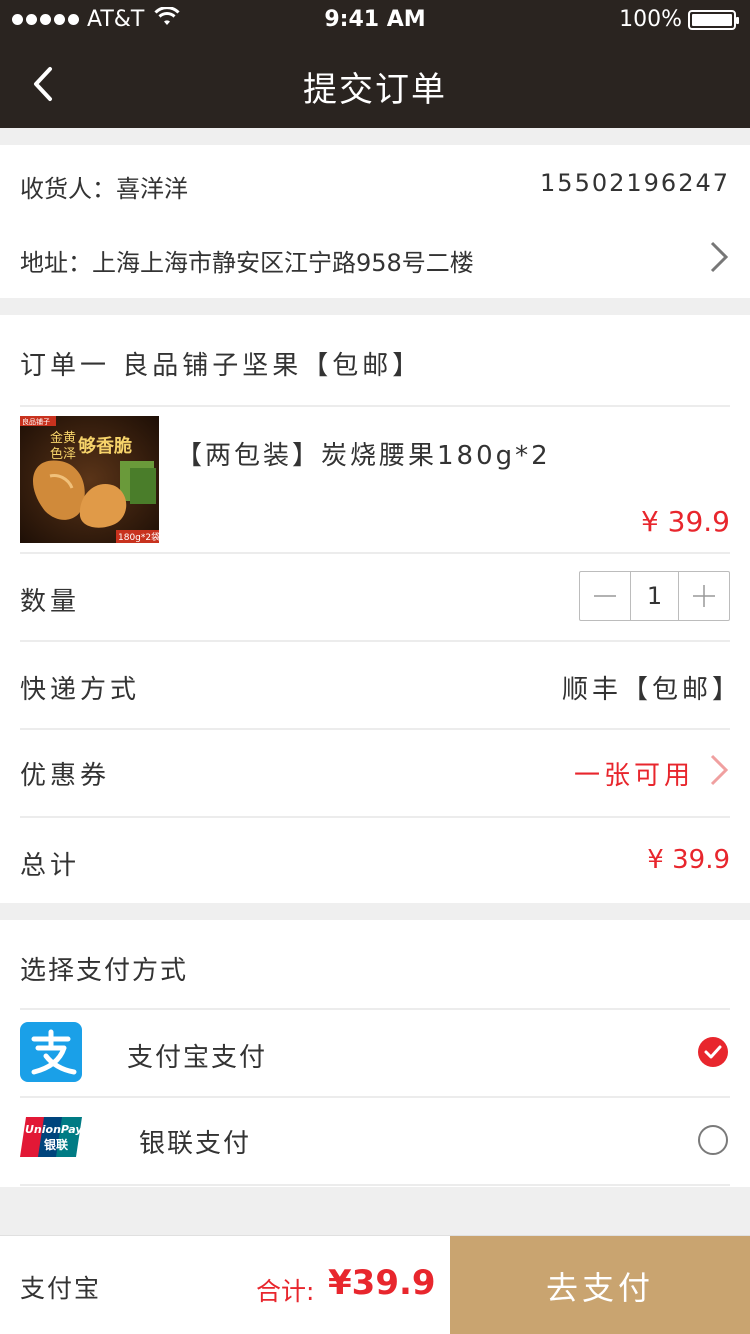 The height and width of the screenshot is (1334, 750). What do you see at coordinates (704, 596) in the screenshot?
I see `increment-button` at bounding box center [704, 596].